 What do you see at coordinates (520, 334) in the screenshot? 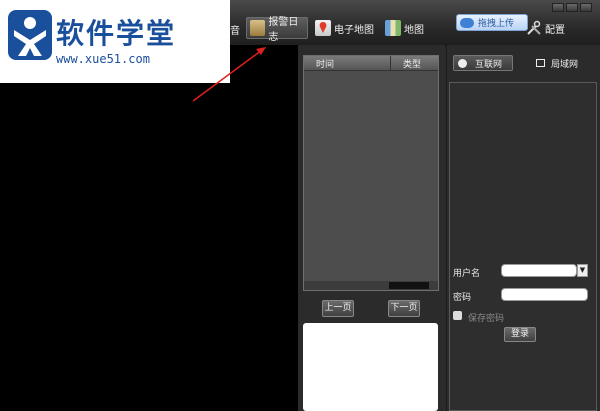
I see `login-button: 登录` at bounding box center [520, 334].